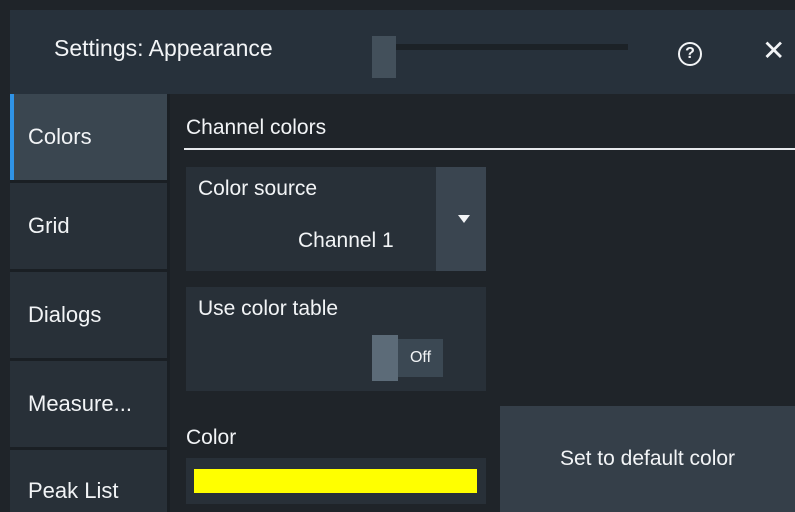 The width and height of the screenshot is (795, 512). I want to click on use-color-table-toggle: Off, so click(420, 358).